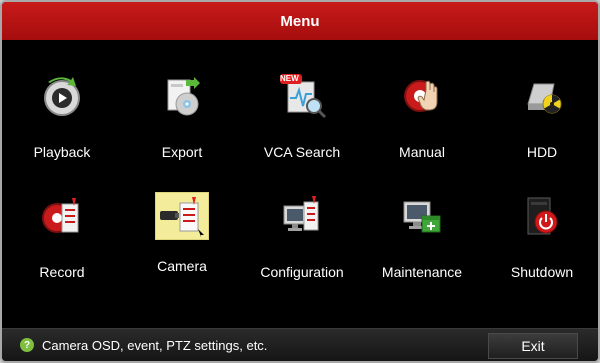 The image size is (600, 363). I want to click on menu-label: Maintenance, so click(422, 272).